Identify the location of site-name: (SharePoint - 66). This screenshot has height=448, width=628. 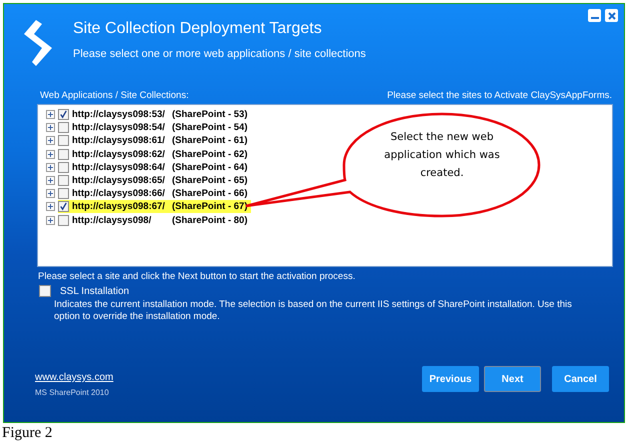
(210, 194).